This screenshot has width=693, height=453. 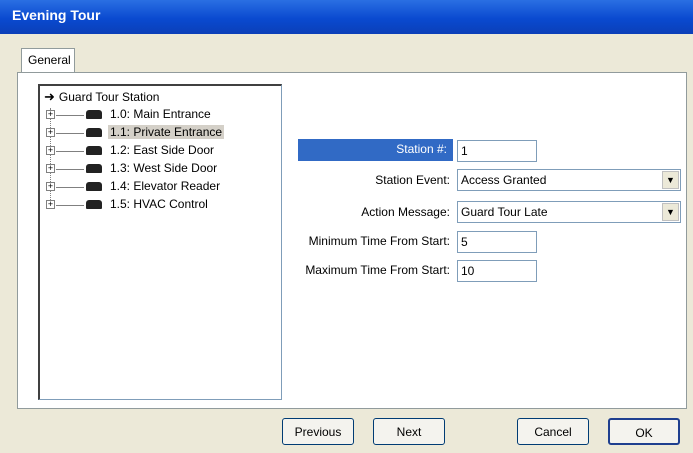 I want to click on station-event-value: Access Granted, so click(x=504, y=180).